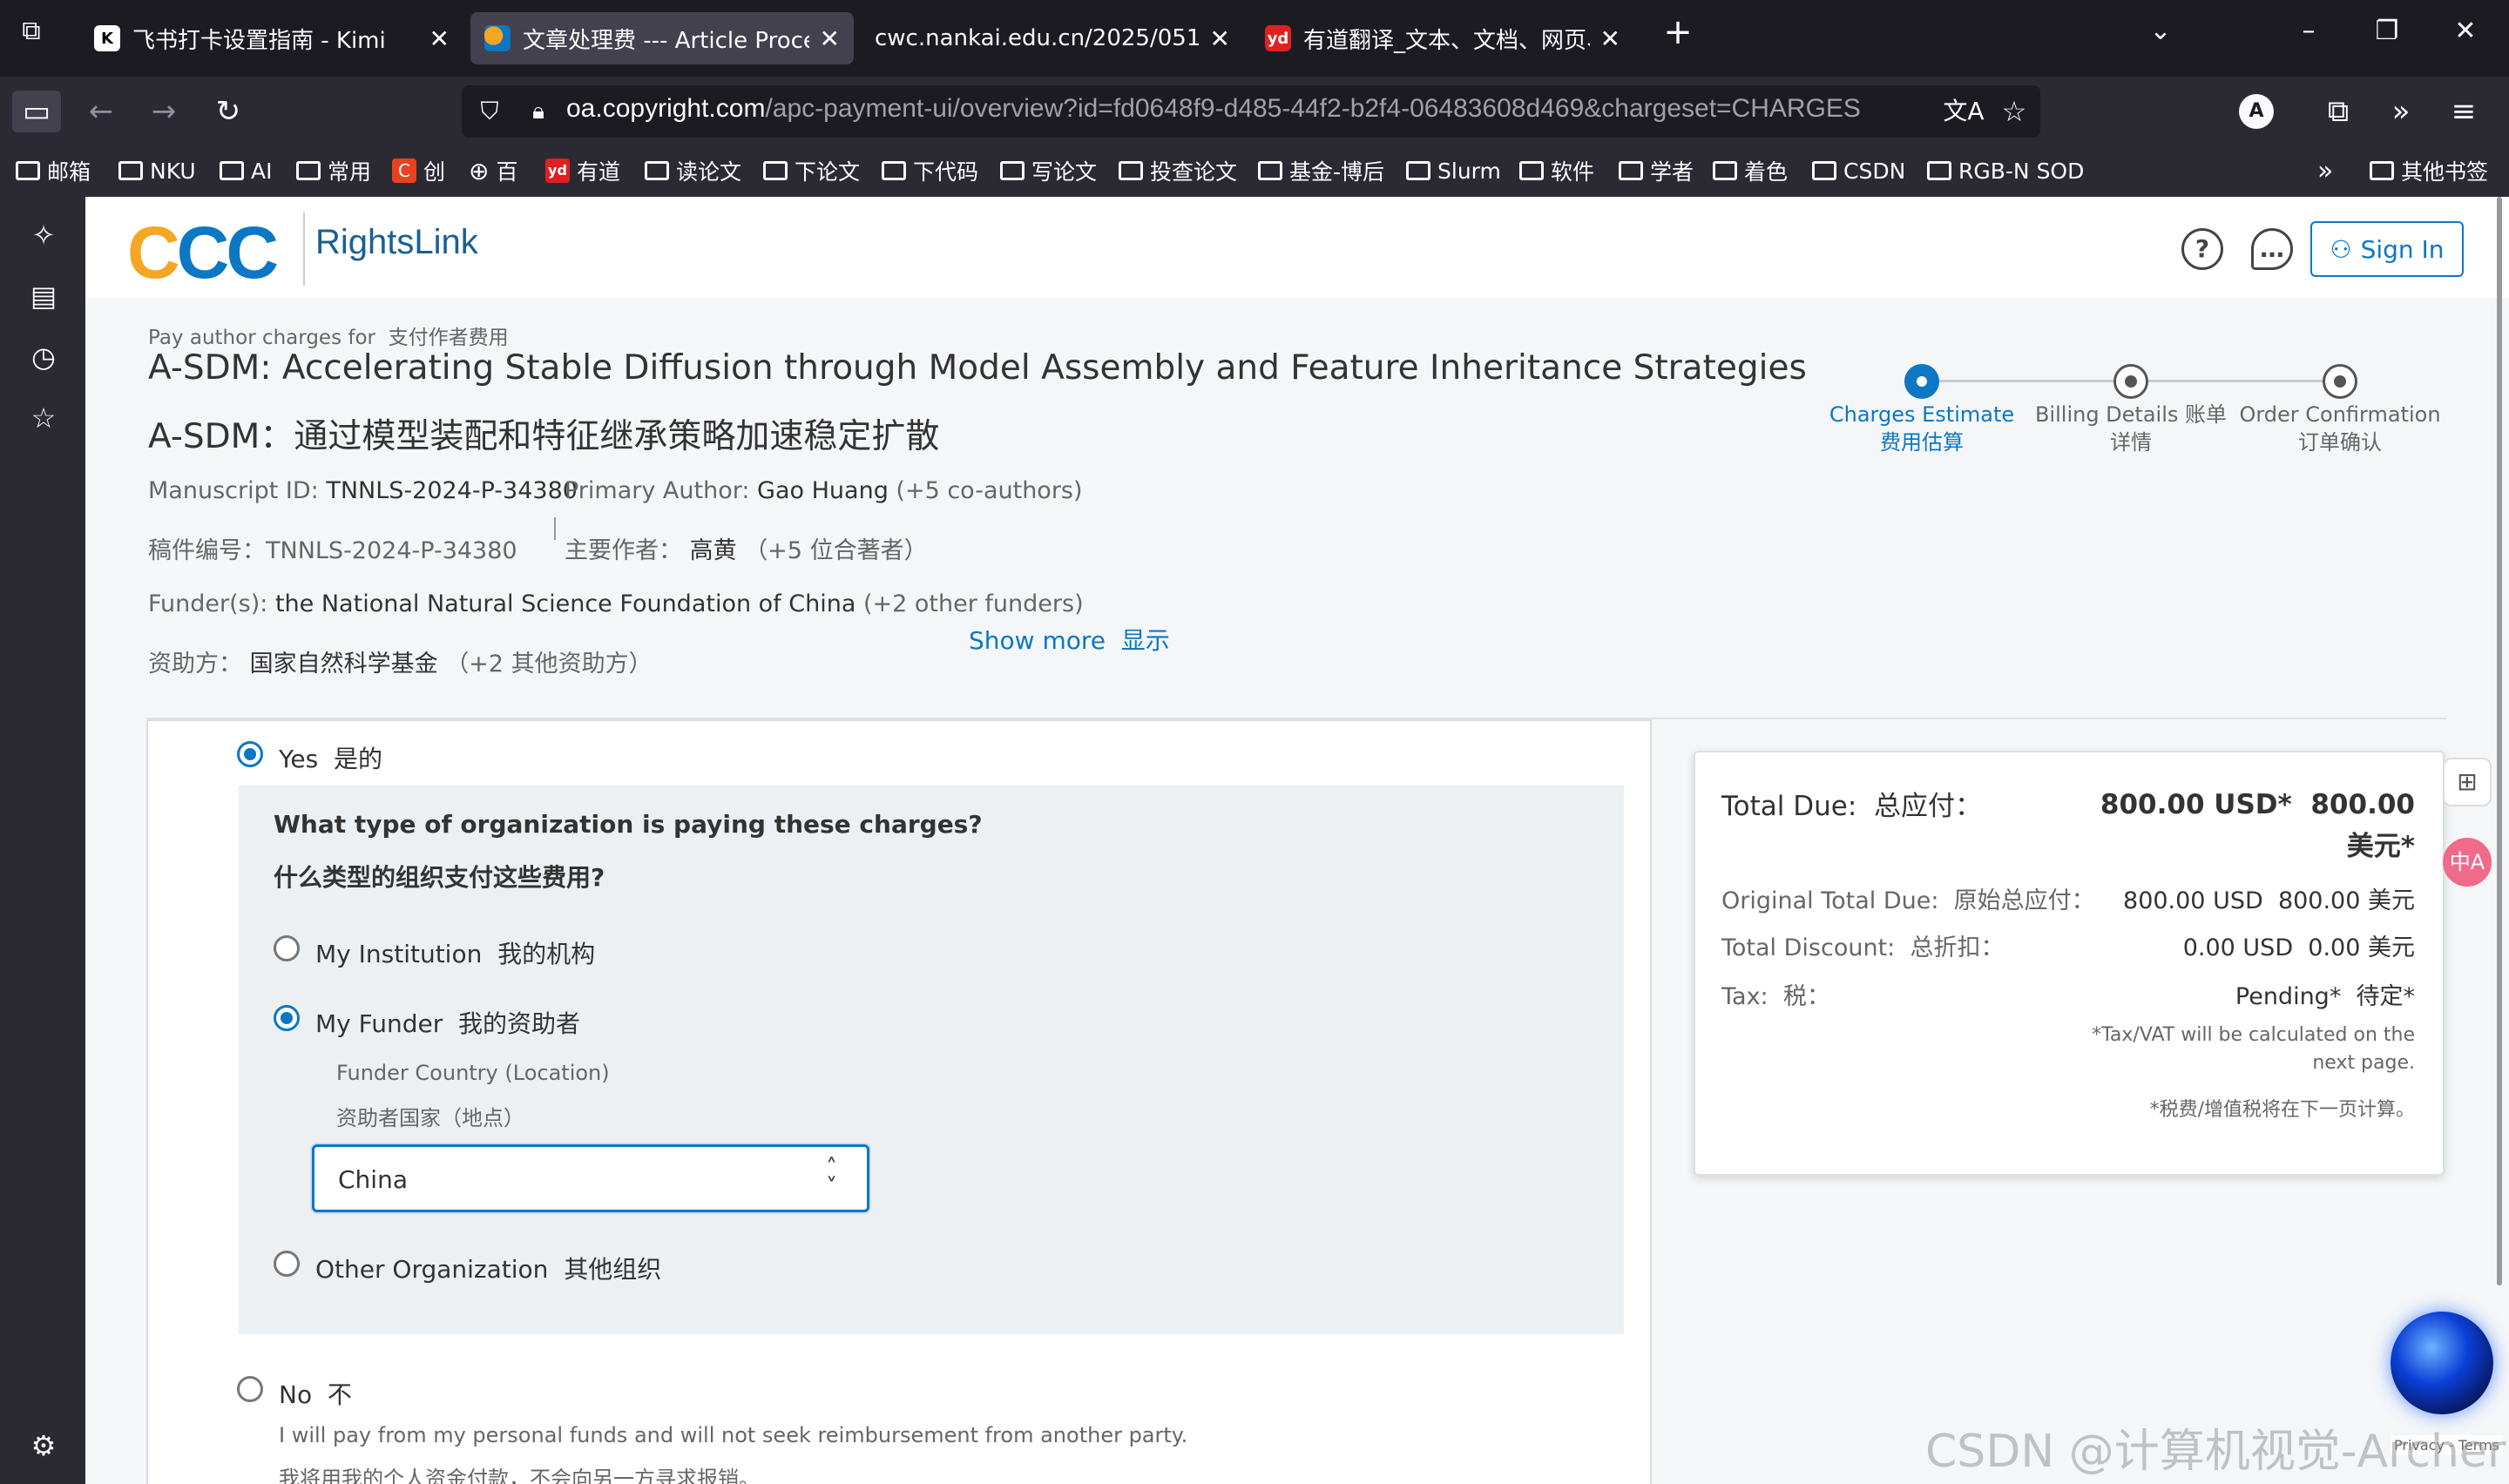 This screenshot has width=2509, height=1484. Describe the element at coordinates (2467, 862) in the screenshot. I see `translate-widget-icon: 中A` at that location.